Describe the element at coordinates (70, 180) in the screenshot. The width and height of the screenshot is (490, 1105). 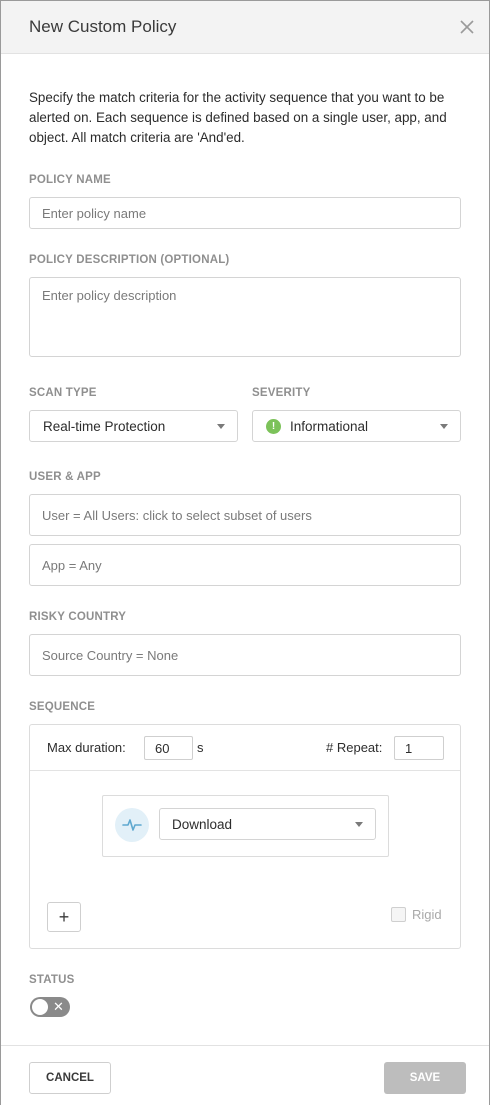
I see `policy-name-label: POLICY NAME` at that location.